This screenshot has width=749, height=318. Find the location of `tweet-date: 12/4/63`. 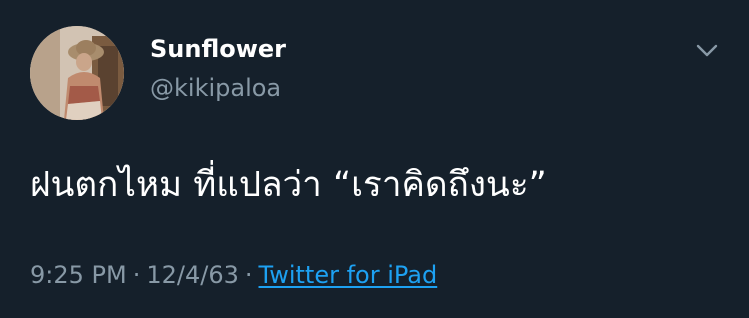

tweet-date: 12/4/63 is located at coordinates (192, 275).